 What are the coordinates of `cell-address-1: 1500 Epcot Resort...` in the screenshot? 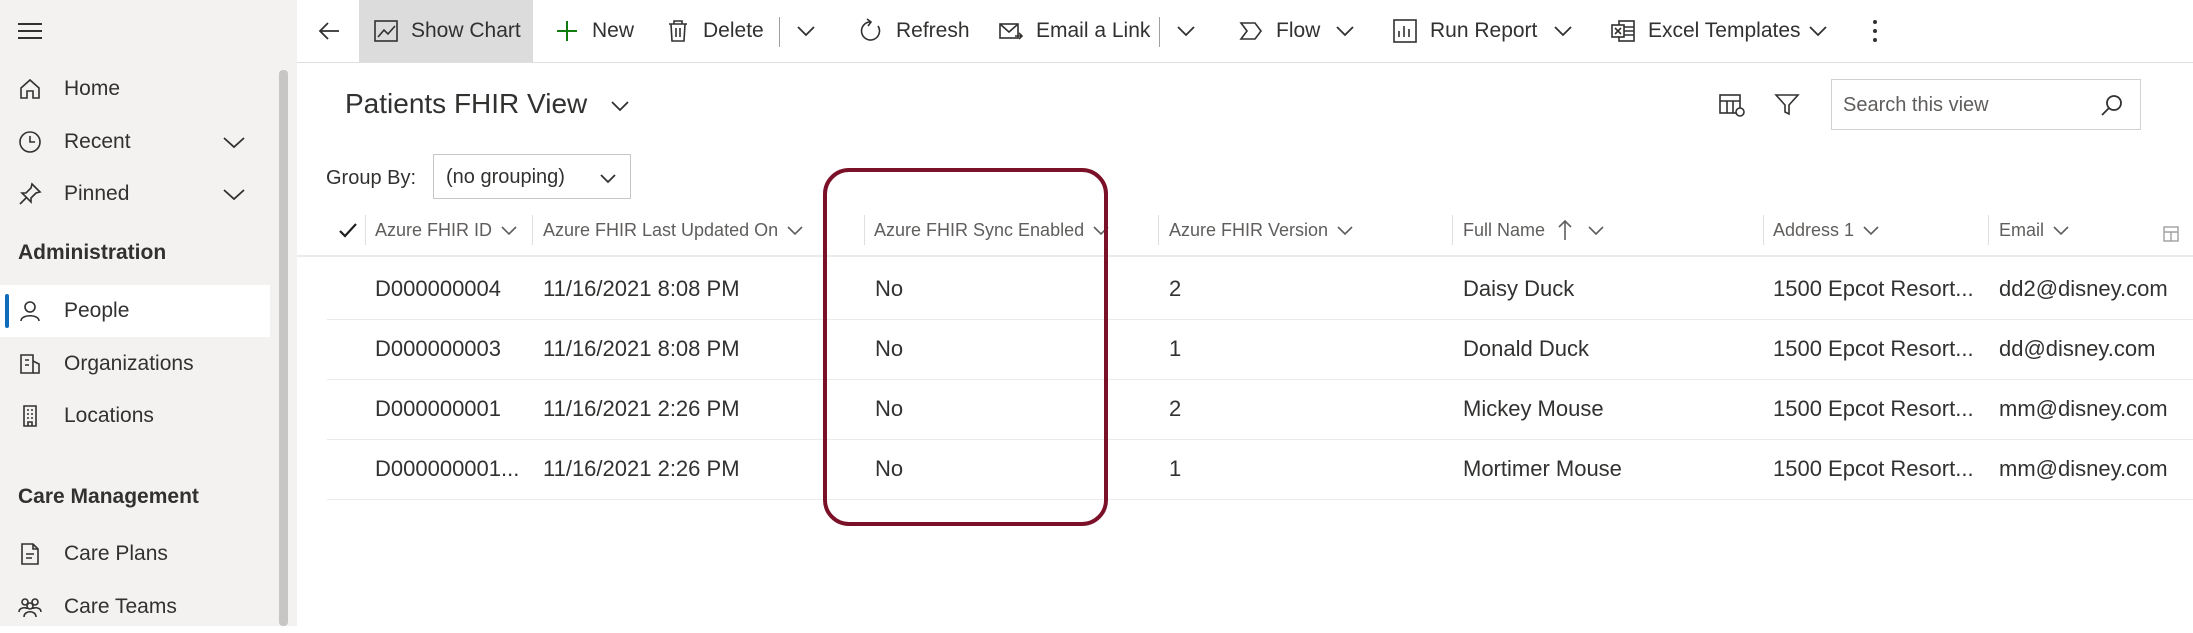 It's located at (1873, 288).